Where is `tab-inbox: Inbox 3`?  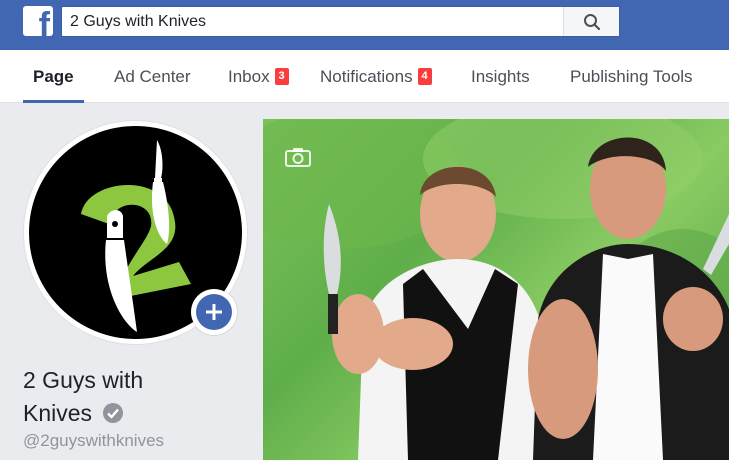 tab-inbox: Inbox 3 is located at coordinates (258, 76).